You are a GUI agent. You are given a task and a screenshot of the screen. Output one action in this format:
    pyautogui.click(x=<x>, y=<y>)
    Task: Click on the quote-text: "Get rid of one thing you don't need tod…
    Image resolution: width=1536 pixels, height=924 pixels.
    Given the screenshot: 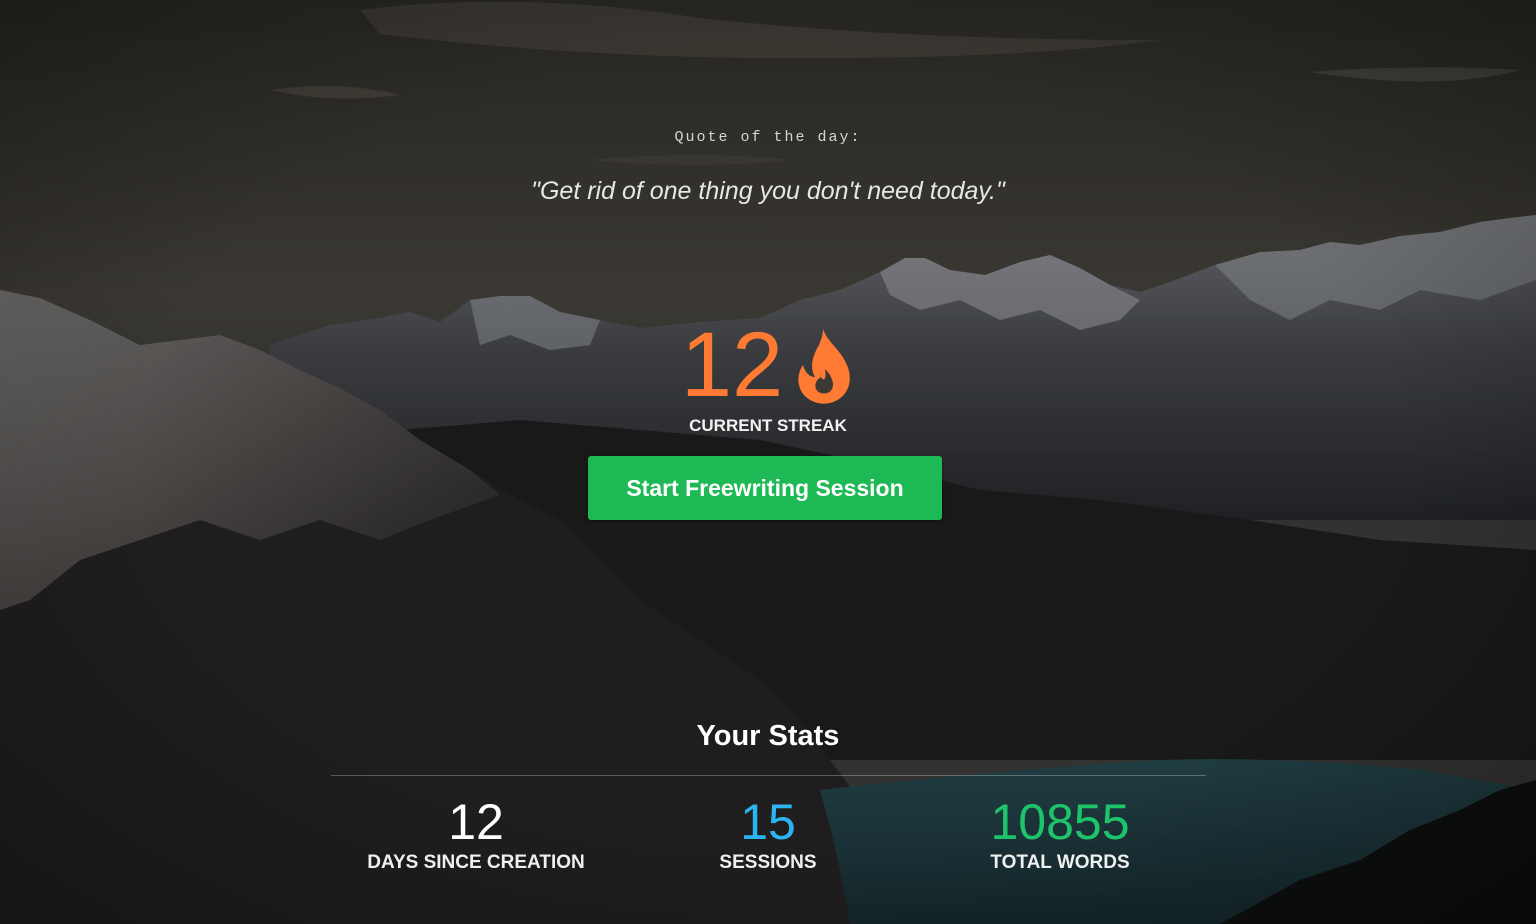 What is the action you would take?
    pyautogui.click(x=768, y=191)
    